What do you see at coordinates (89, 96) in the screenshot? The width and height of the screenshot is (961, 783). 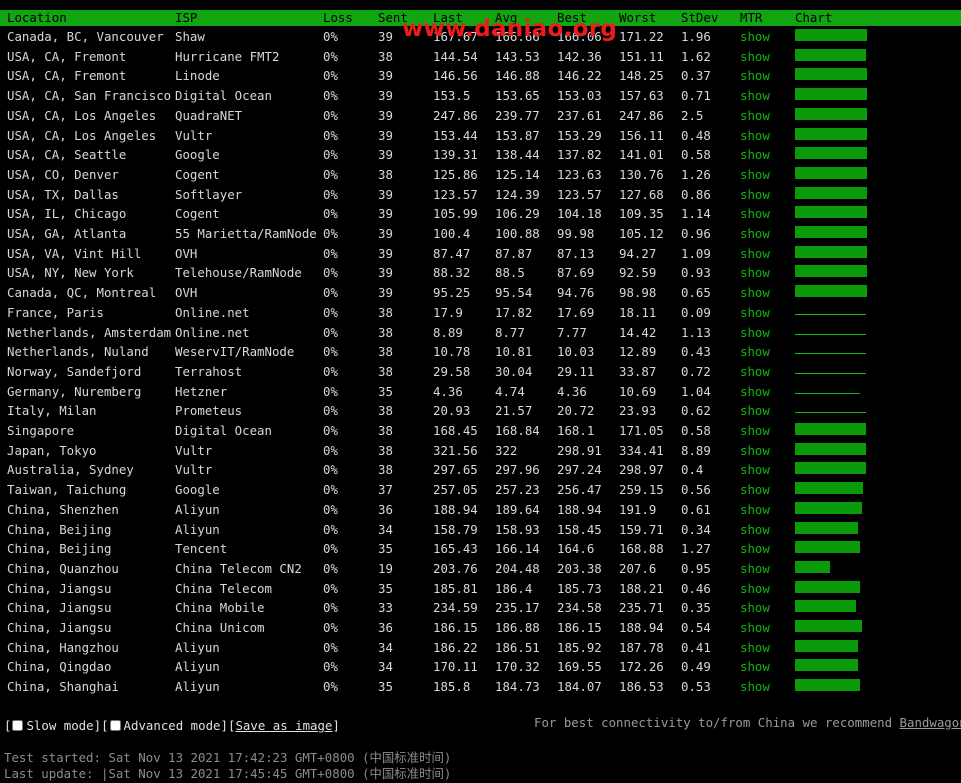 I see `row-location: USA, CA, San Francisco` at bounding box center [89, 96].